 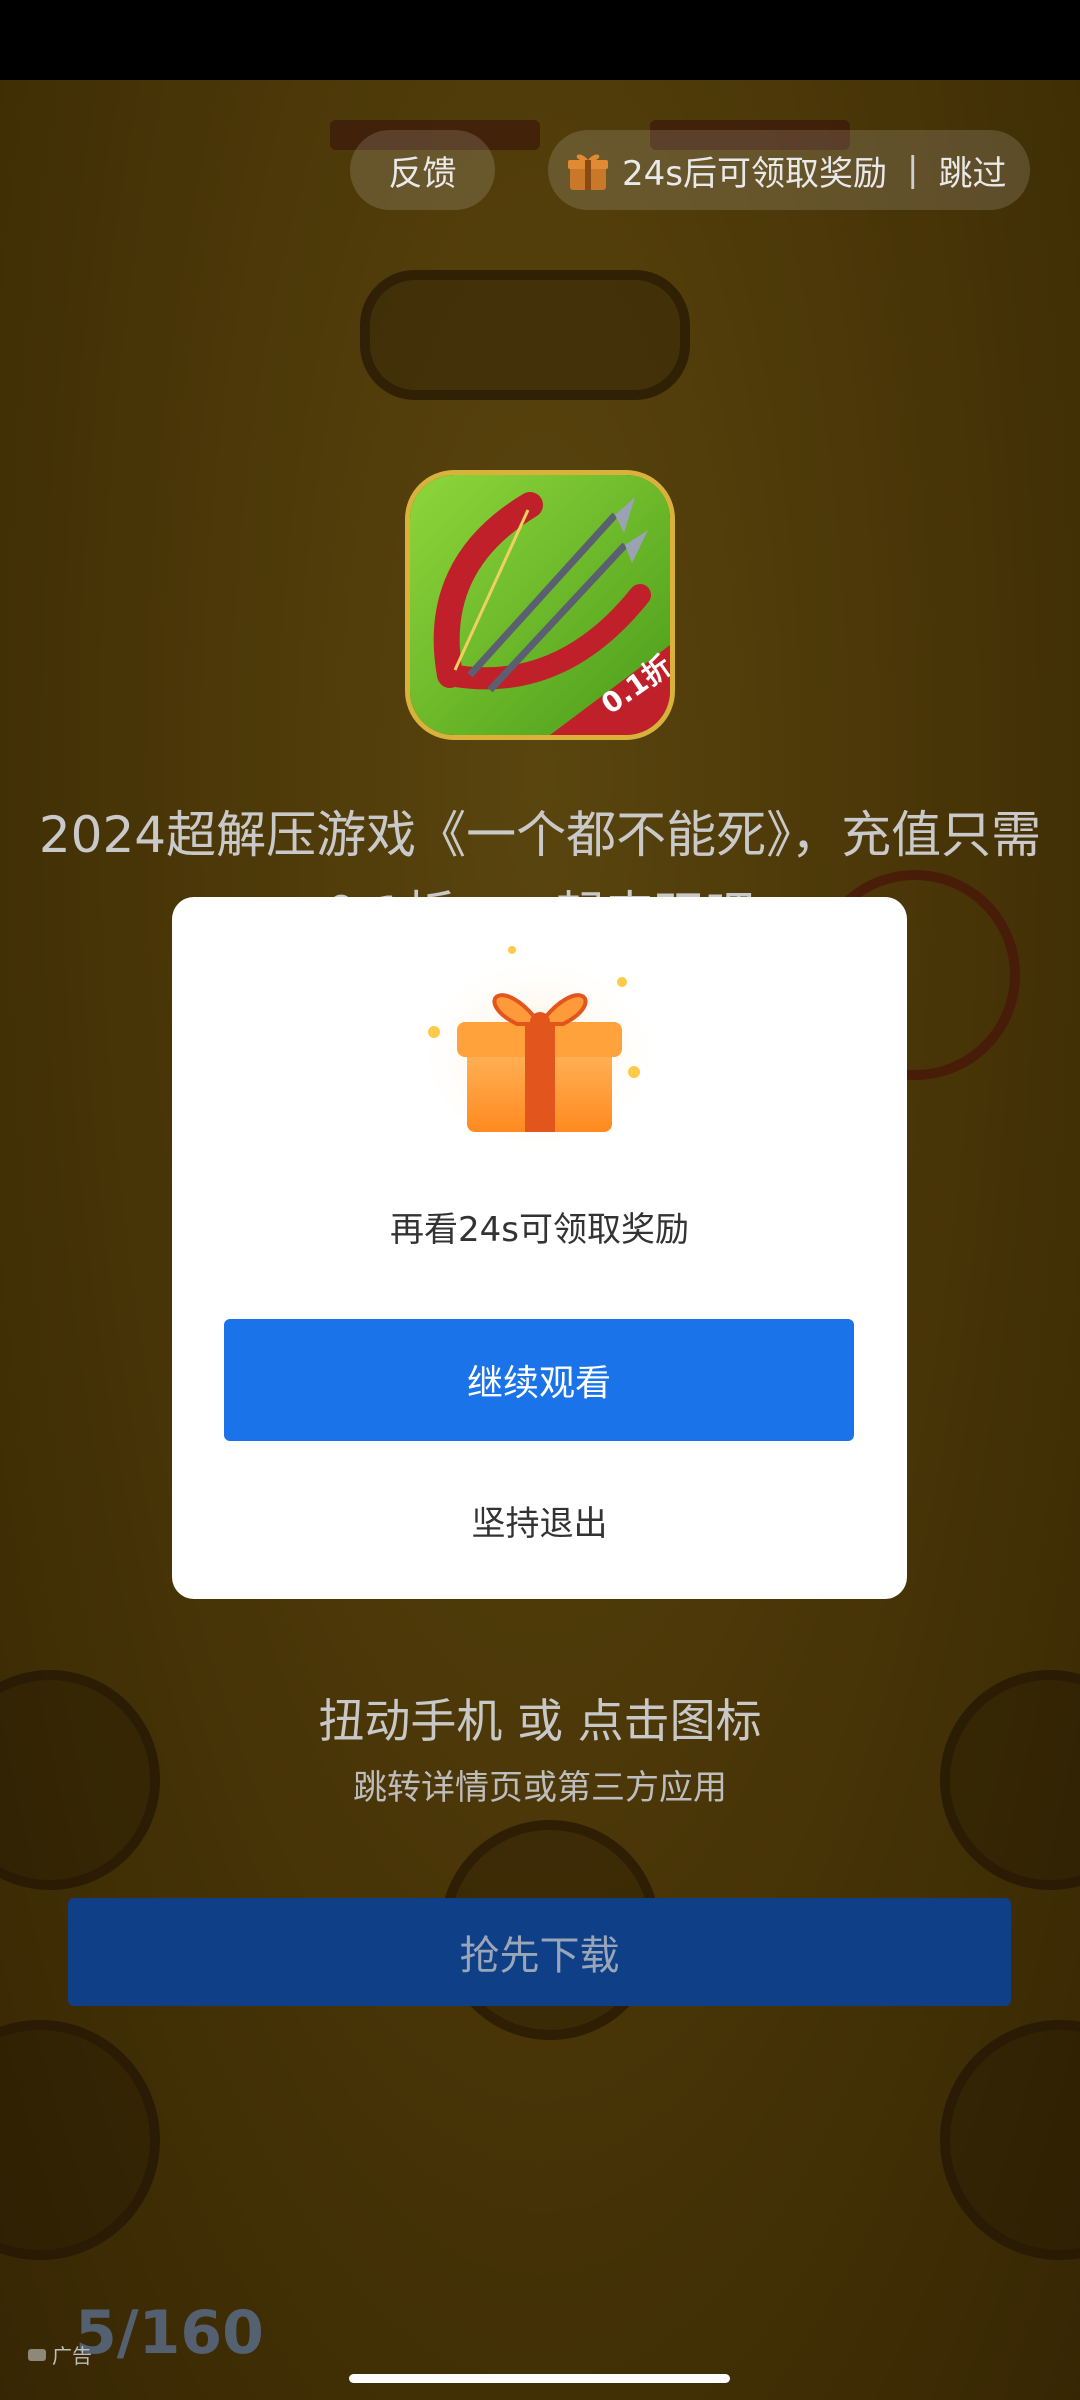 I want to click on home-indicator, so click(x=539, y=2378).